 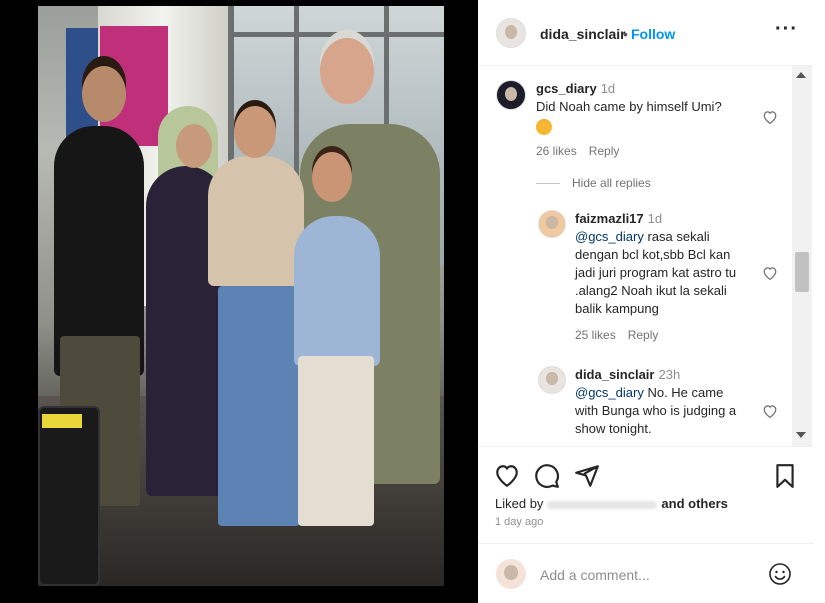 What do you see at coordinates (104, 94) in the screenshot?
I see `person-boy-head` at bounding box center [104, 94].